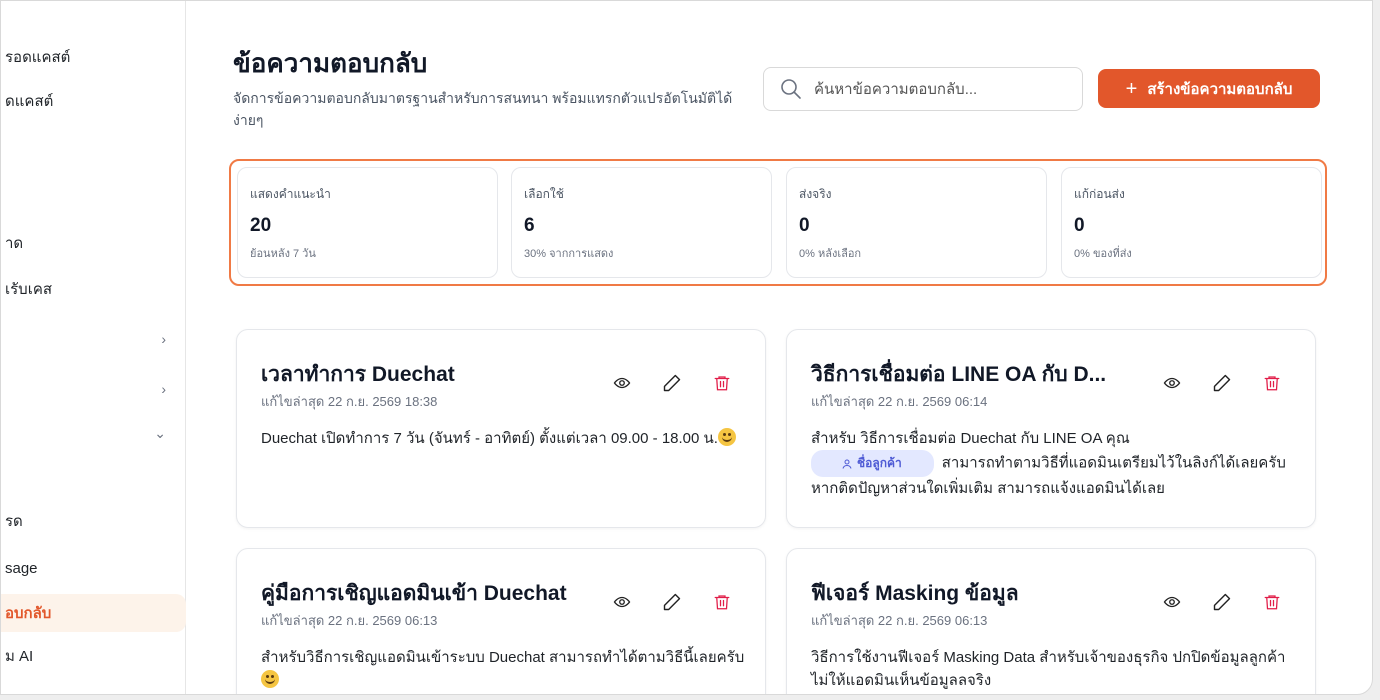  Describe the element at coordinates (847, 464) in the screenshot. I see `user-icon` at that location.